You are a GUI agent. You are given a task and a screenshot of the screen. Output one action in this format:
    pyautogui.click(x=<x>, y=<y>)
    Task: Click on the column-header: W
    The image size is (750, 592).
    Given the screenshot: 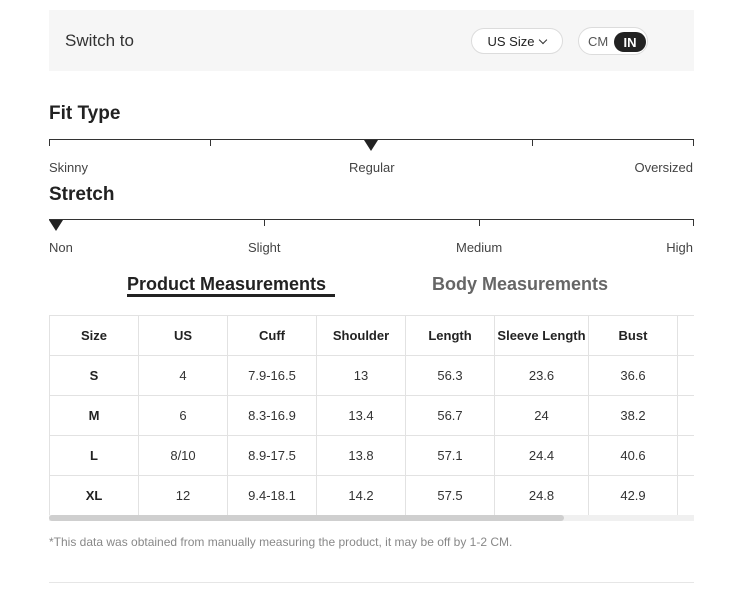 What is the action you would take?
    pyautogui.click(x=685, y=335)
    